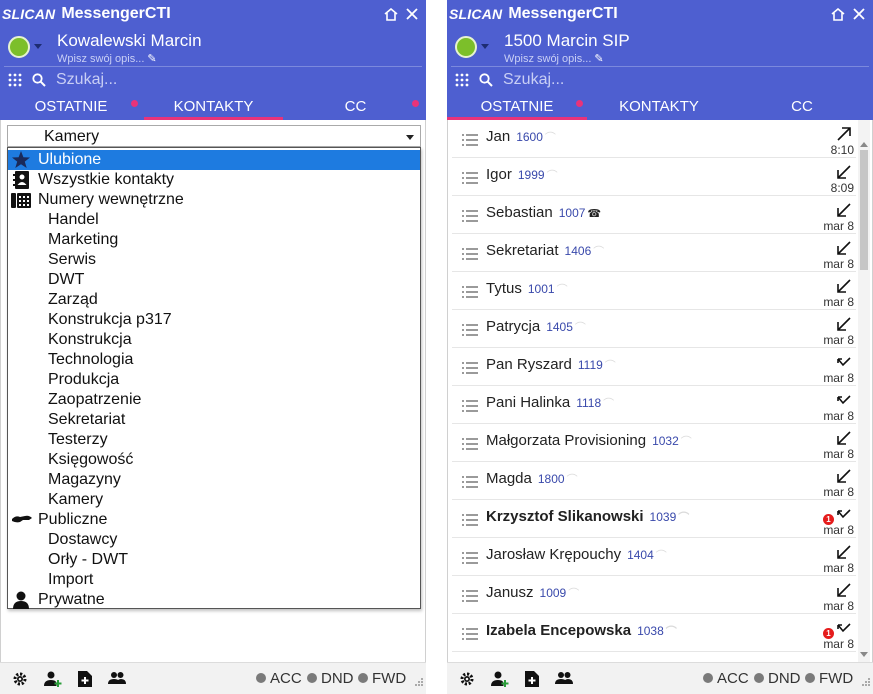  Describe the element at coordinates (214, 520) in the screenshot. I see `dropdown-option-publiczne: Publiczne` at that location.